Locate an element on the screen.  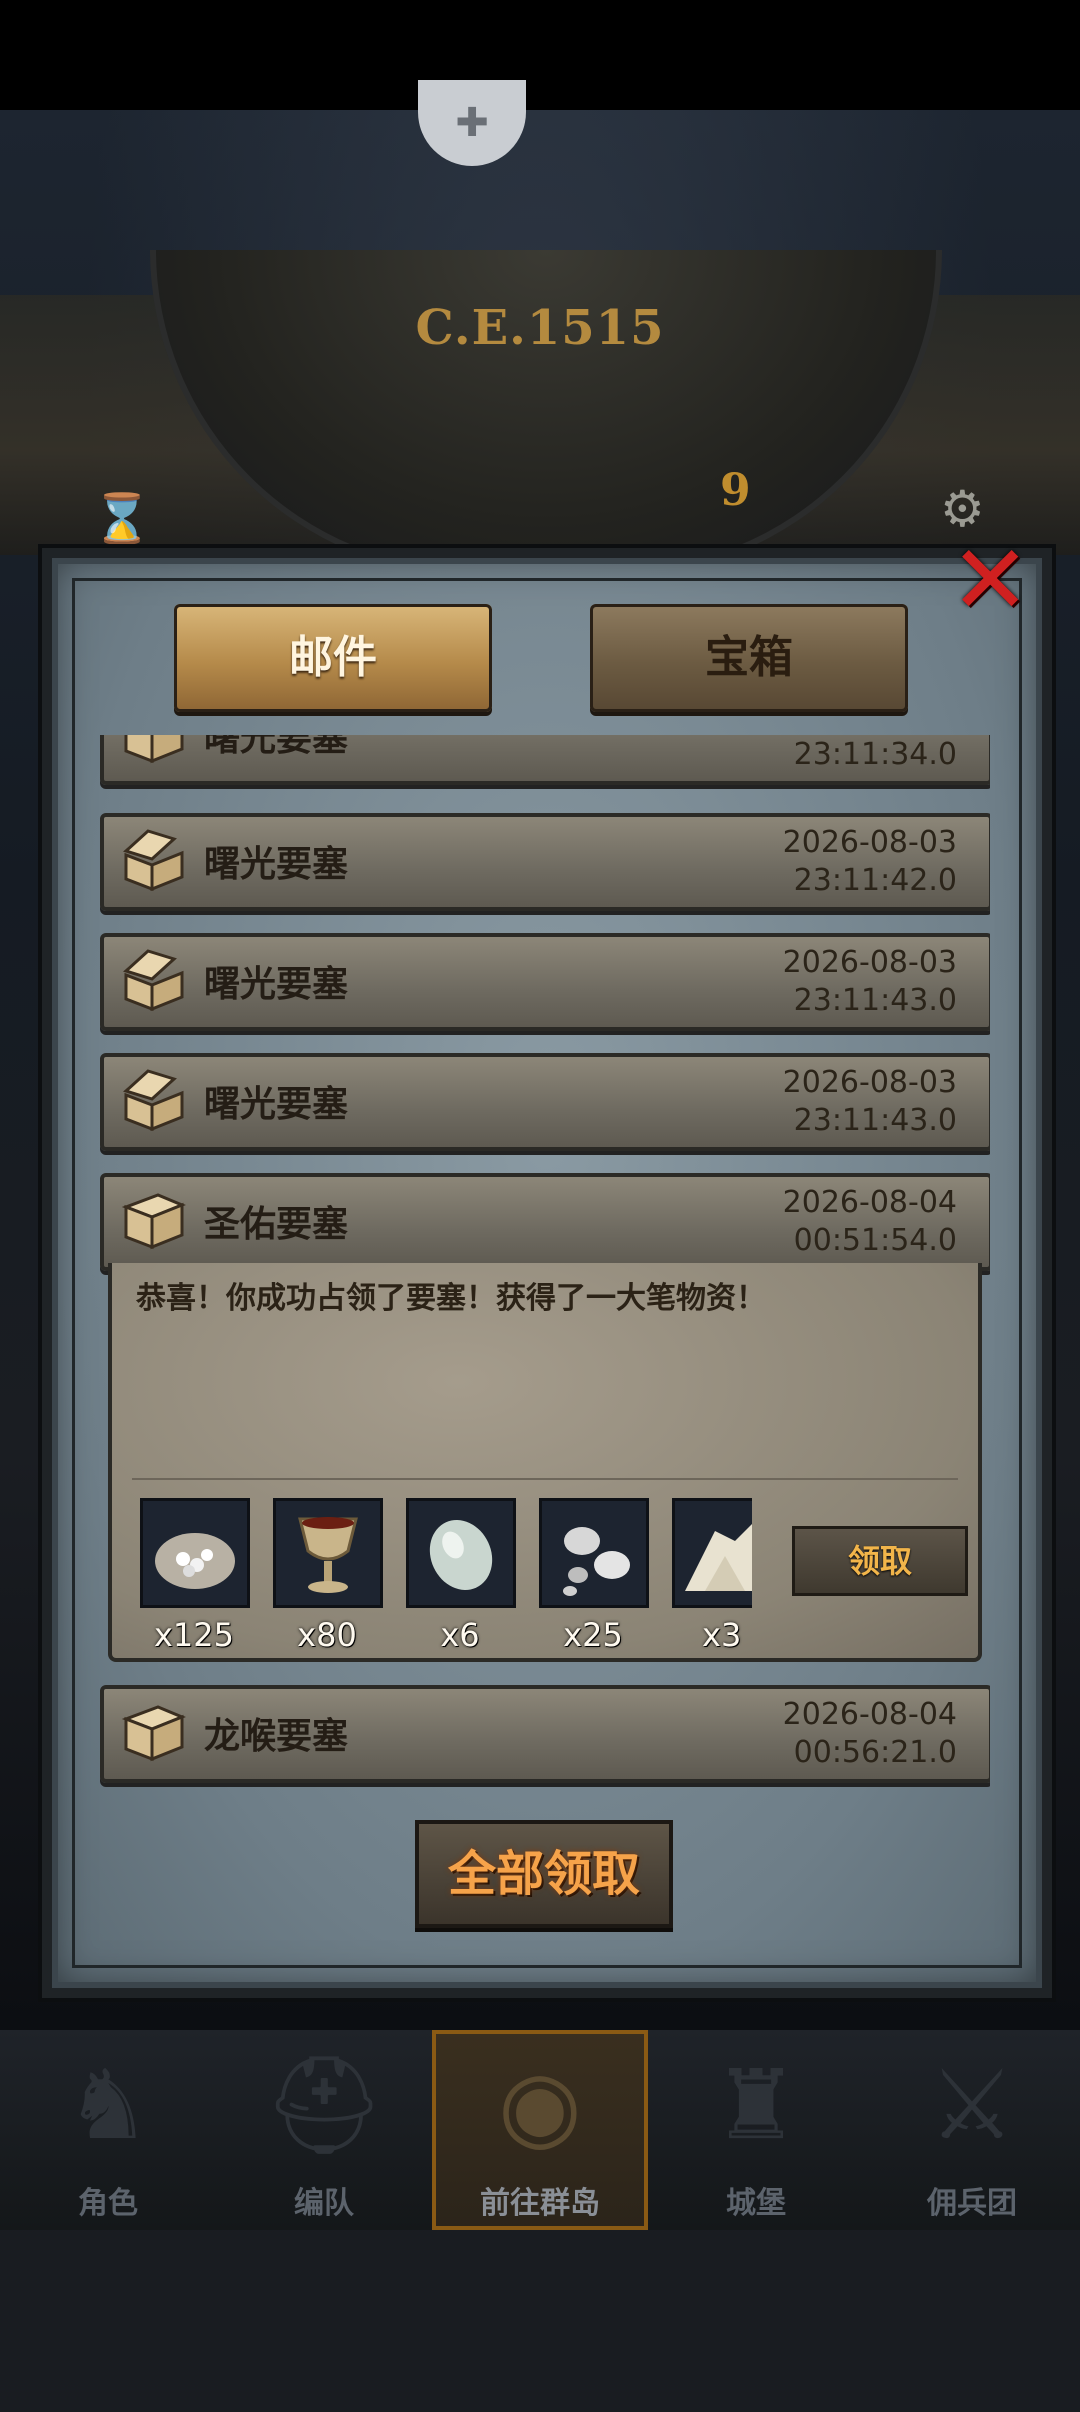
chalice-icon is located at coordinates (328, 1553).